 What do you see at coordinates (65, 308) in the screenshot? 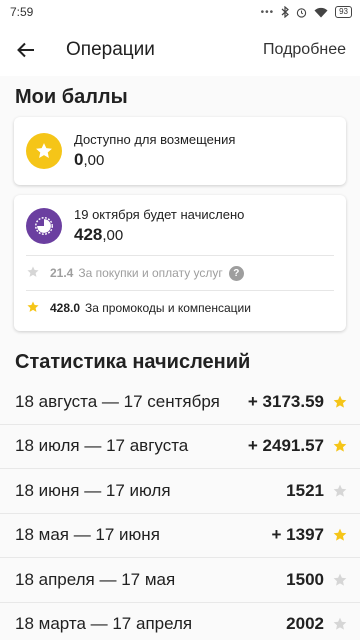
I see `breakdown-value: 428.0` at bounding box center [65, 308].